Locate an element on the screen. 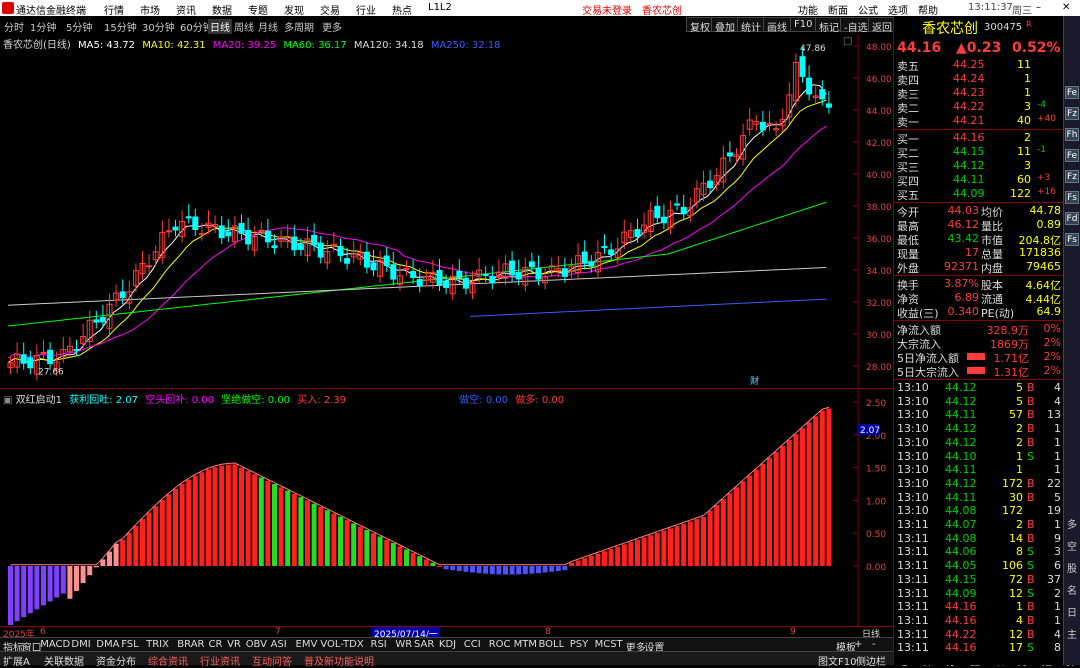  panel-close-icon: □ is located at coordinates (847, 41).